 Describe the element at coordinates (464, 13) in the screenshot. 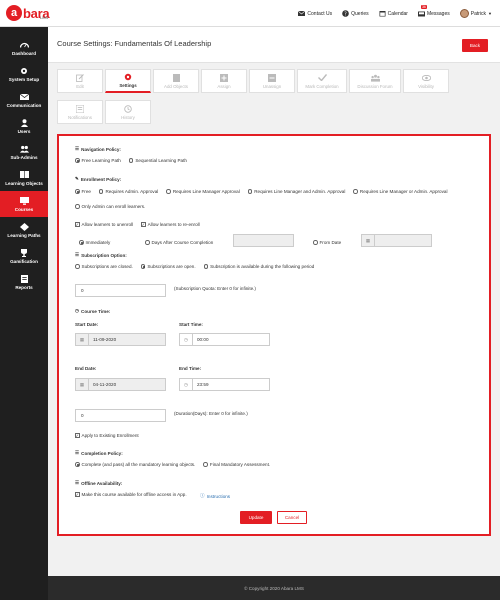

I see `avatar` at that location.